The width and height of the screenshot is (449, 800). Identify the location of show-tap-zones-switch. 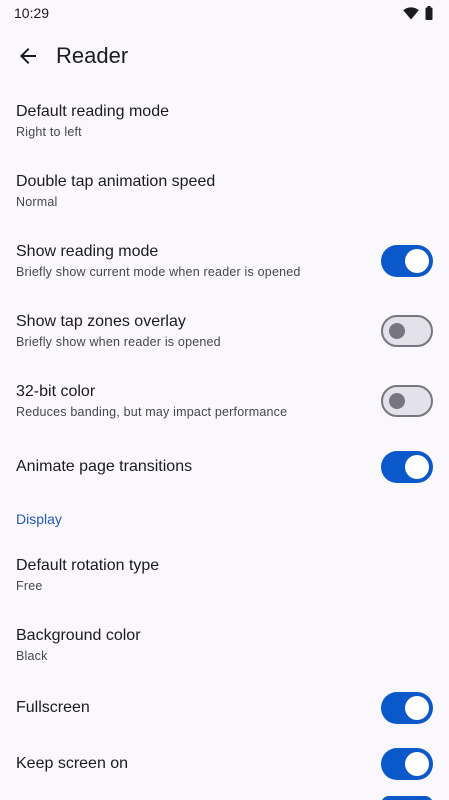
(407, 331).